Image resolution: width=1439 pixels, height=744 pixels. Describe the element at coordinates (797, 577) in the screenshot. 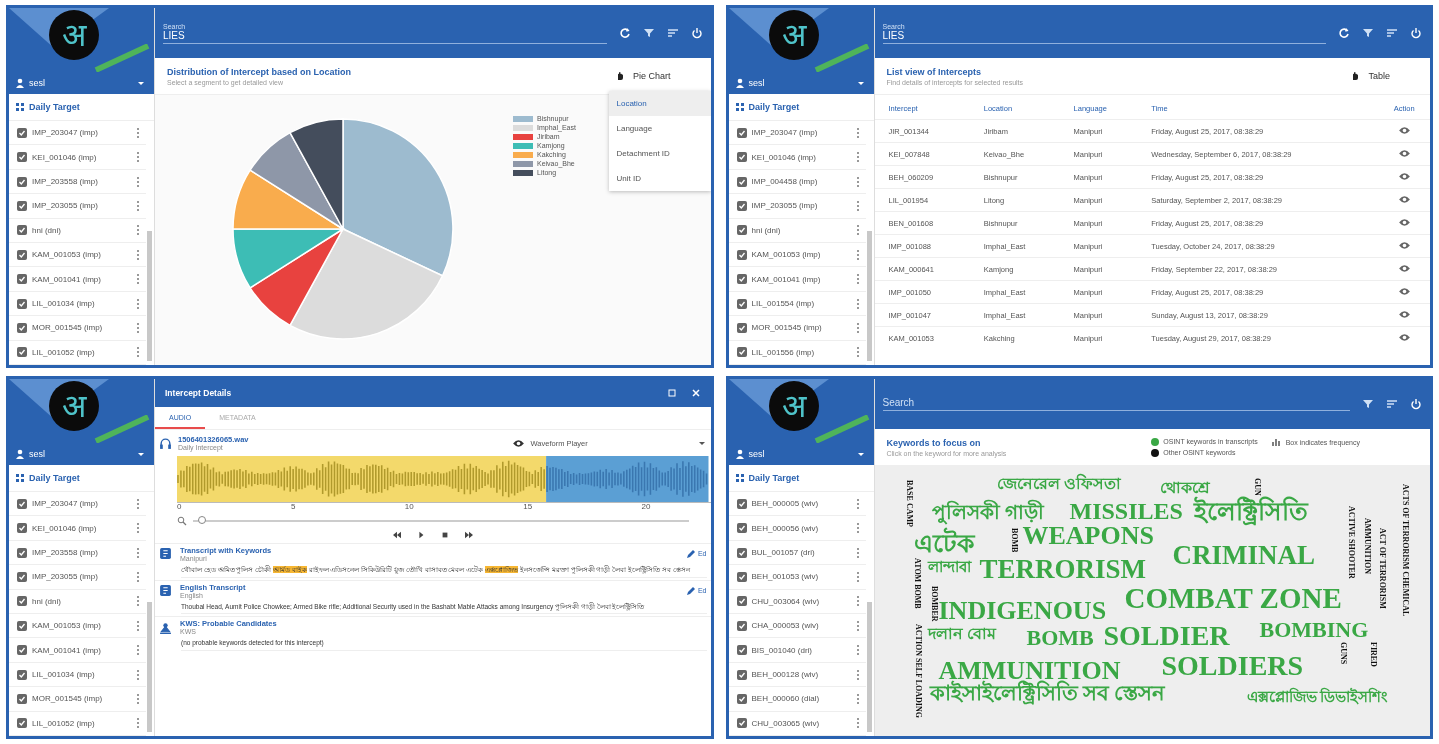

I see `target-item: BEH_001053 (wiv)` at that location.